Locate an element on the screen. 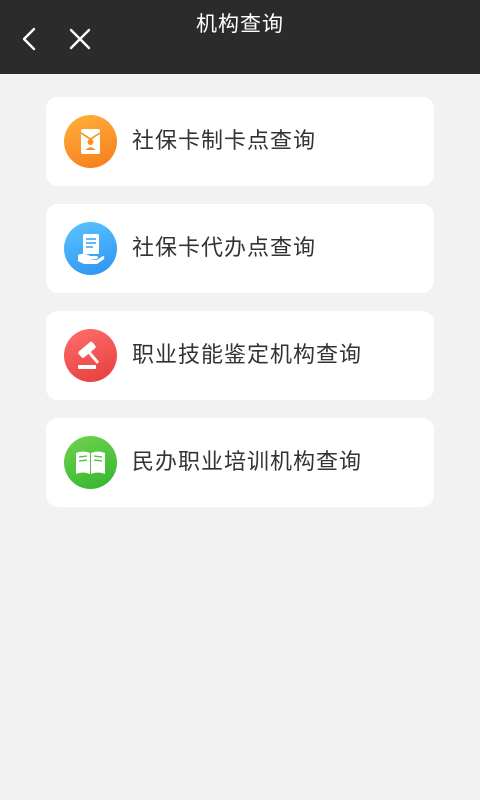 Image resolution: width=480 pixels, height=800 pixels. card-label: 民办职业培训机构查询 is located at coordinates (247, 462).